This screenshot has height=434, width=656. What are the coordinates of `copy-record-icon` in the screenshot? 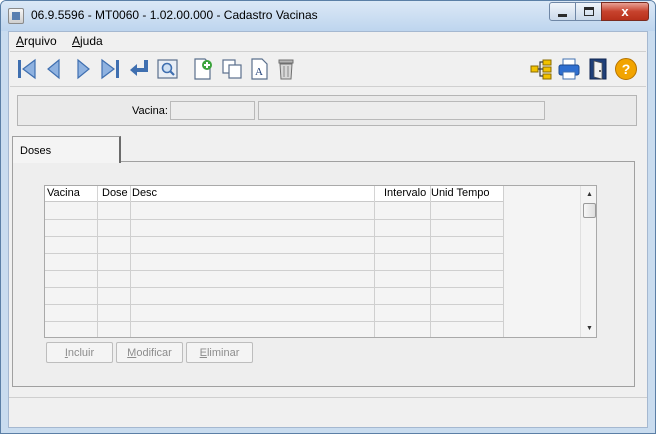 It's located at (232, 69).